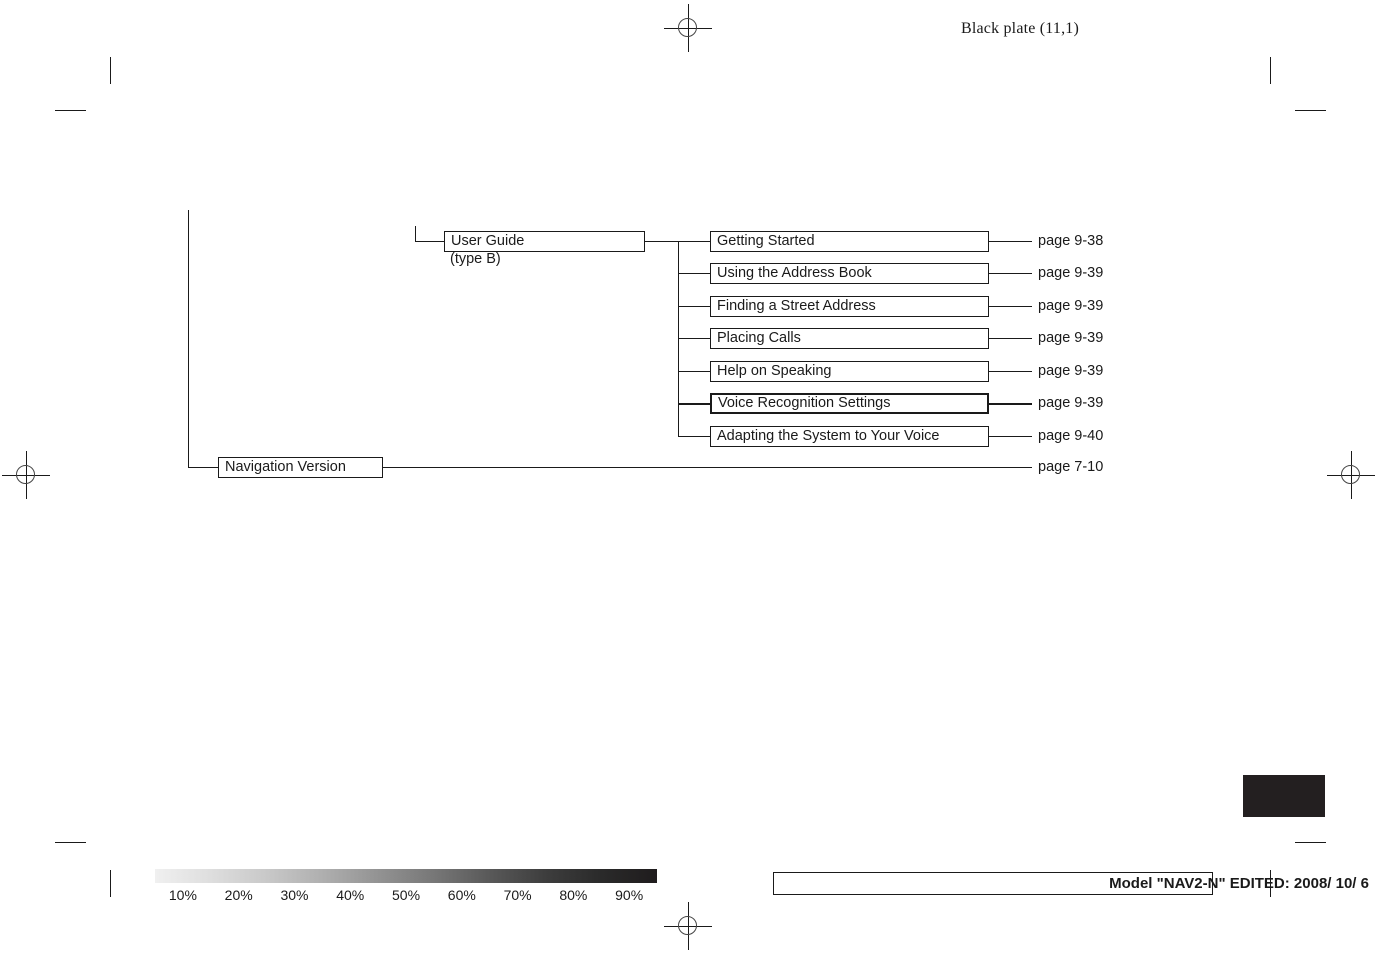 The image size is (1381, 954). Describe the element at coordinates (1010, 306) in the screenshot. I see `connector-node-finding-a-street-address-to-page-ref` at that location.